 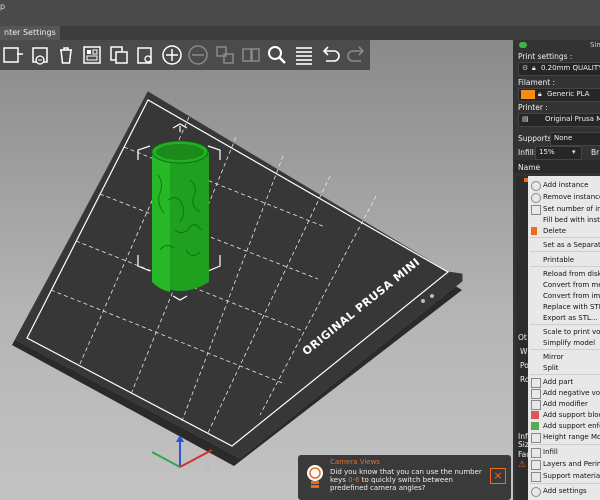 What do you see at coordinates (498, 476) in the screenshot?
I see `close-icon: ×` at bounding box center [498, 476].